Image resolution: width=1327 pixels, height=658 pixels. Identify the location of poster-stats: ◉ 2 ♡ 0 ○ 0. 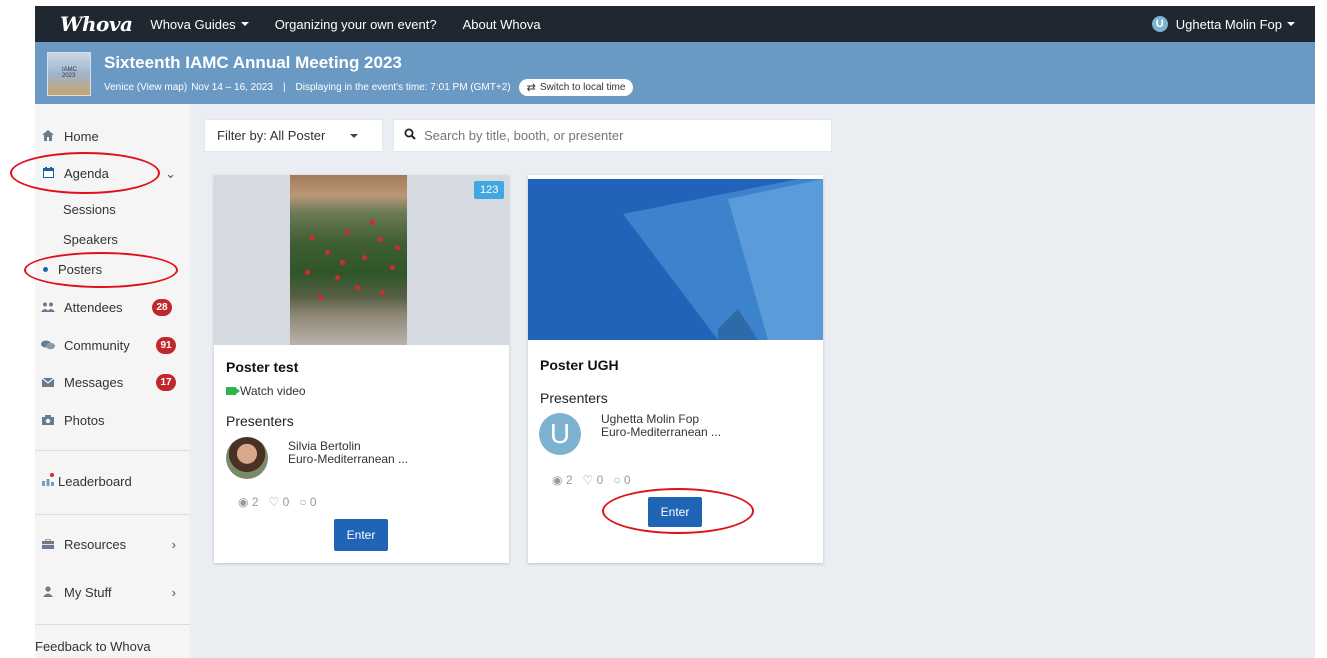
(277, 502).